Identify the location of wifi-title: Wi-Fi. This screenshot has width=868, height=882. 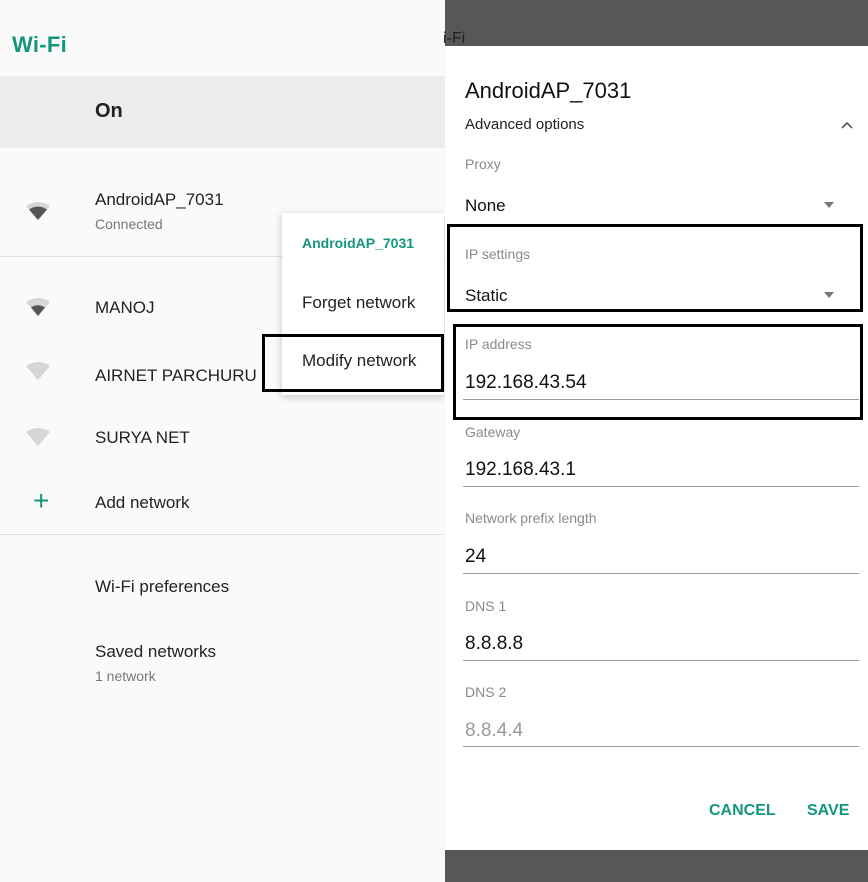
(40, 44).